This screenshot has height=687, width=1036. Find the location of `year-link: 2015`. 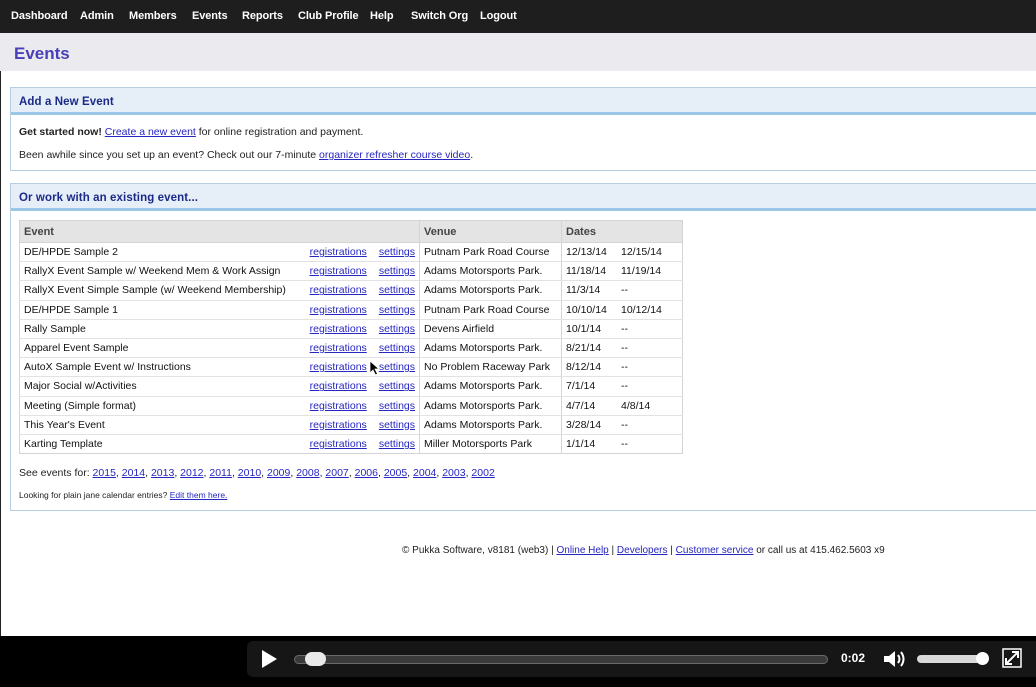

year-link: 2015 is located at coordinates (104, 473).